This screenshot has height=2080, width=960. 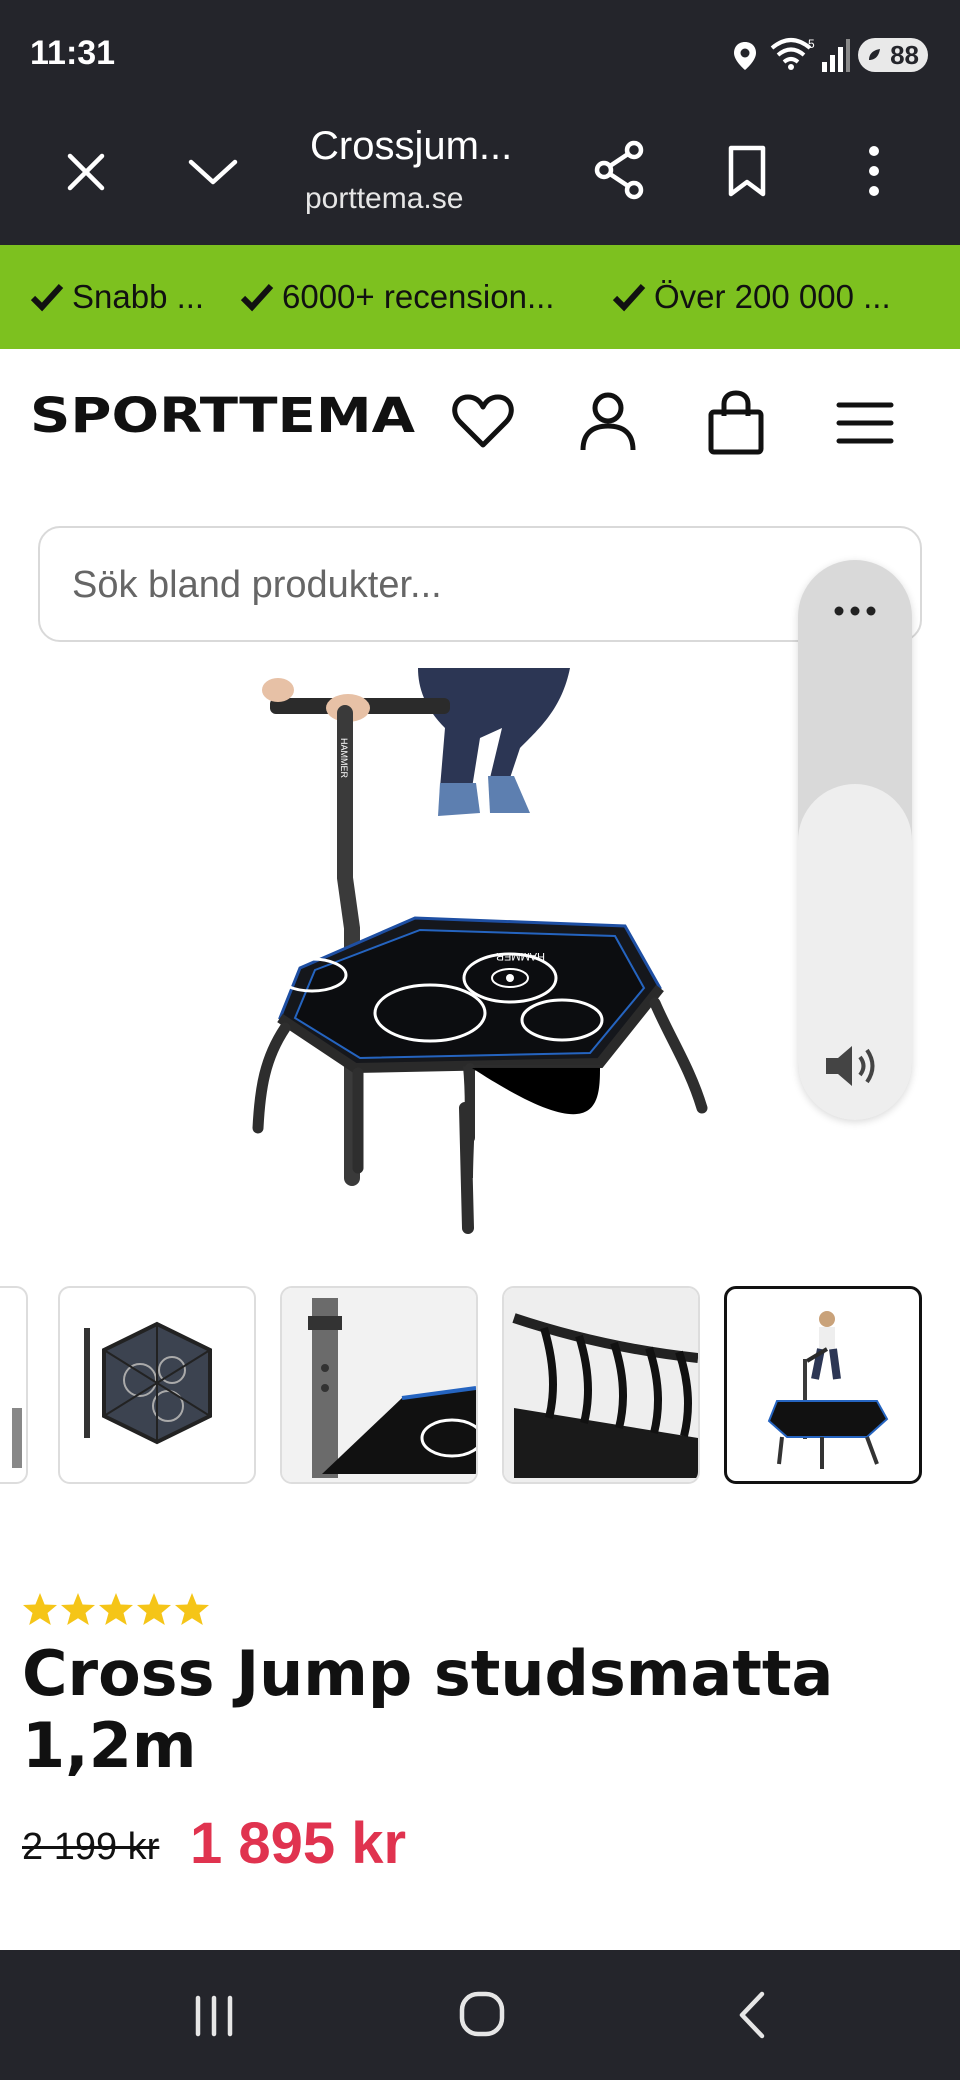 I want to click on home-icon, so click(x=482, y=2014).